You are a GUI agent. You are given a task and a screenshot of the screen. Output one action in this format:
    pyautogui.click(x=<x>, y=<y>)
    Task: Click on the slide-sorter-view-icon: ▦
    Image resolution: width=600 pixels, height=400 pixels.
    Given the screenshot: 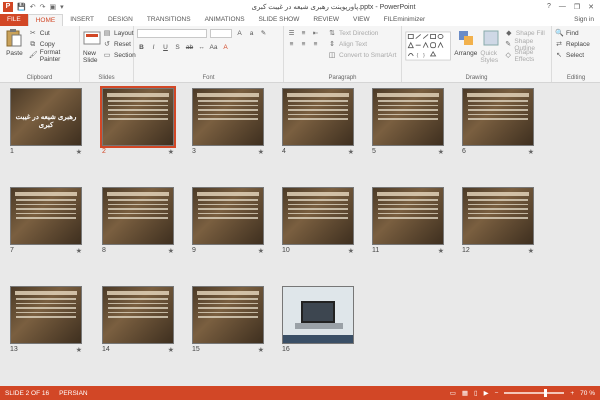 What is the action you would take?
    pyautogui.click(x=465, y=393)
    